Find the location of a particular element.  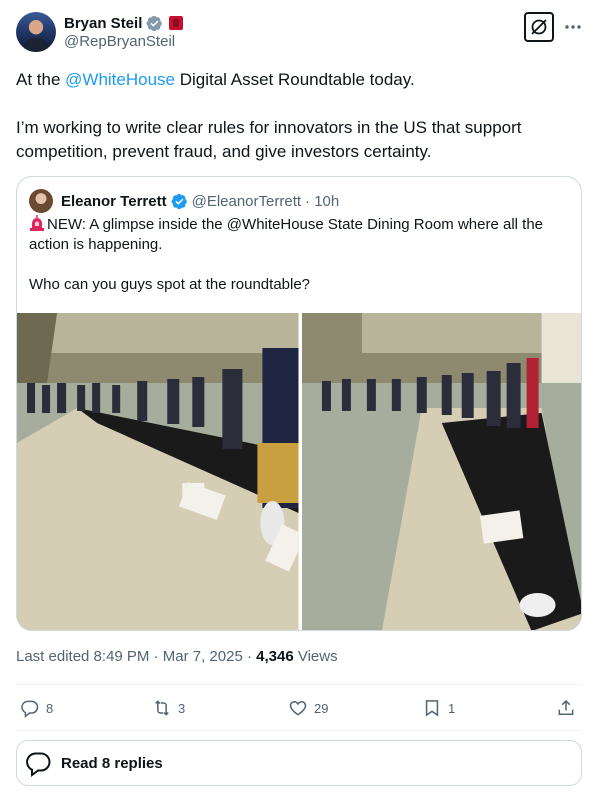

divider-top is located at coordinates (299, 684).